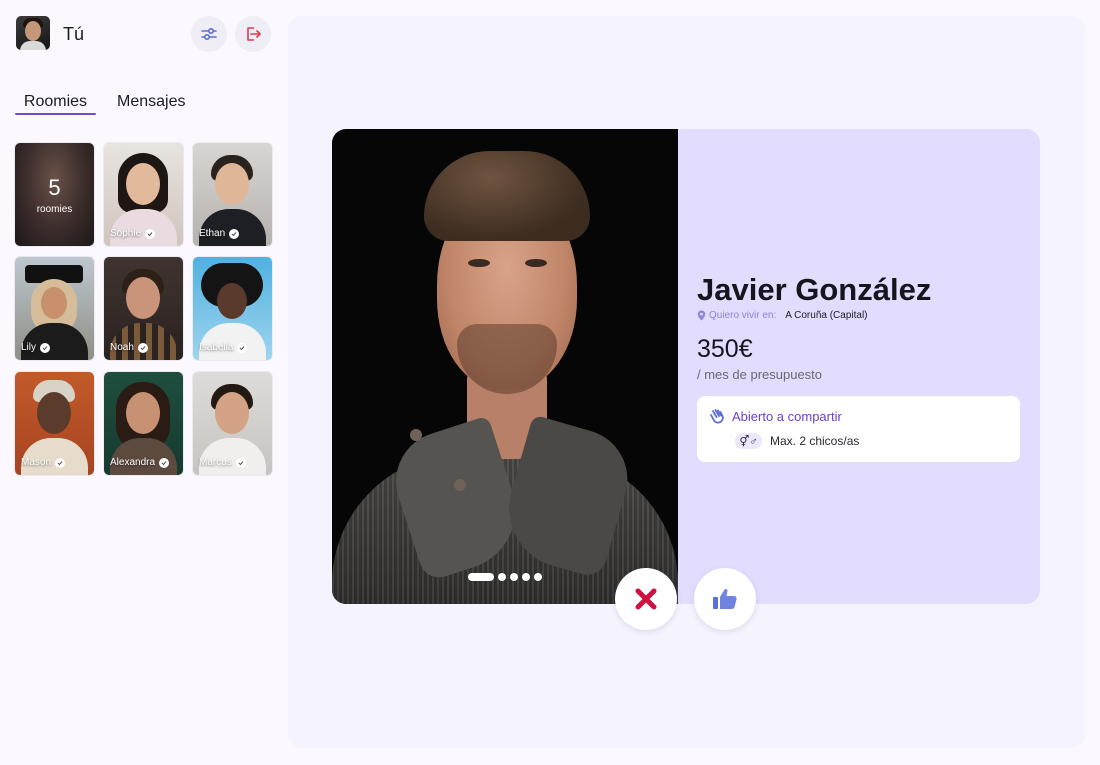 This screenshot has width=1100, height=765. I want to click on roomie-name: Isabella, so click(216, 347).